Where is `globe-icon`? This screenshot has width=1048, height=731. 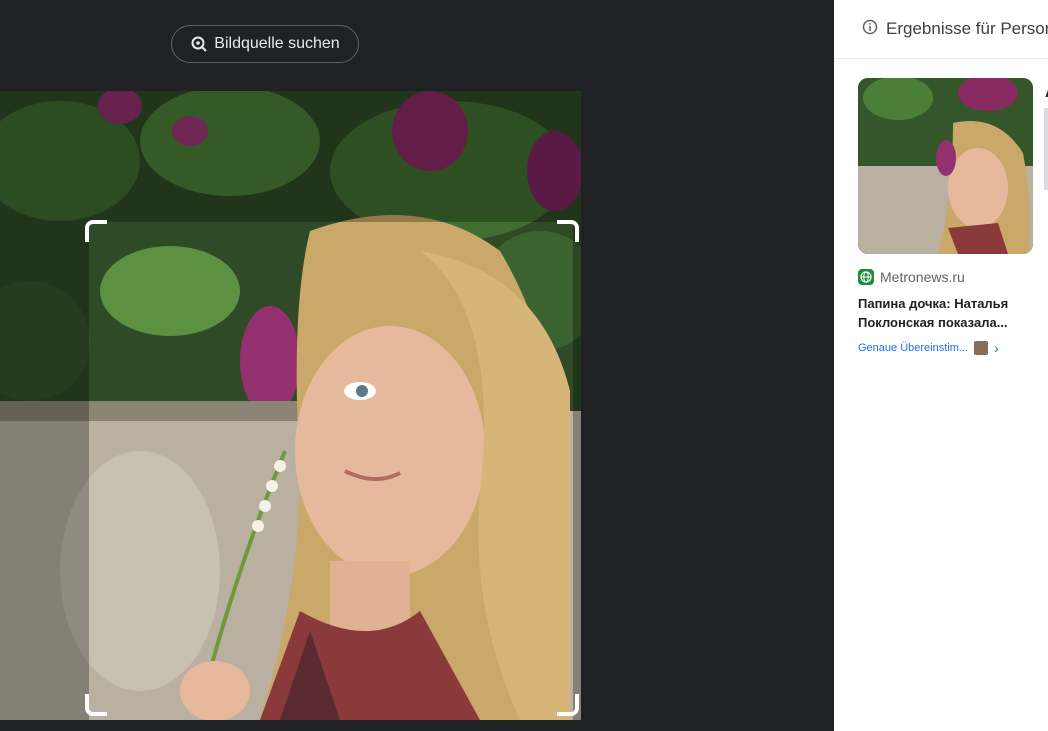
globe-icon is located at coordinates (866, 277).